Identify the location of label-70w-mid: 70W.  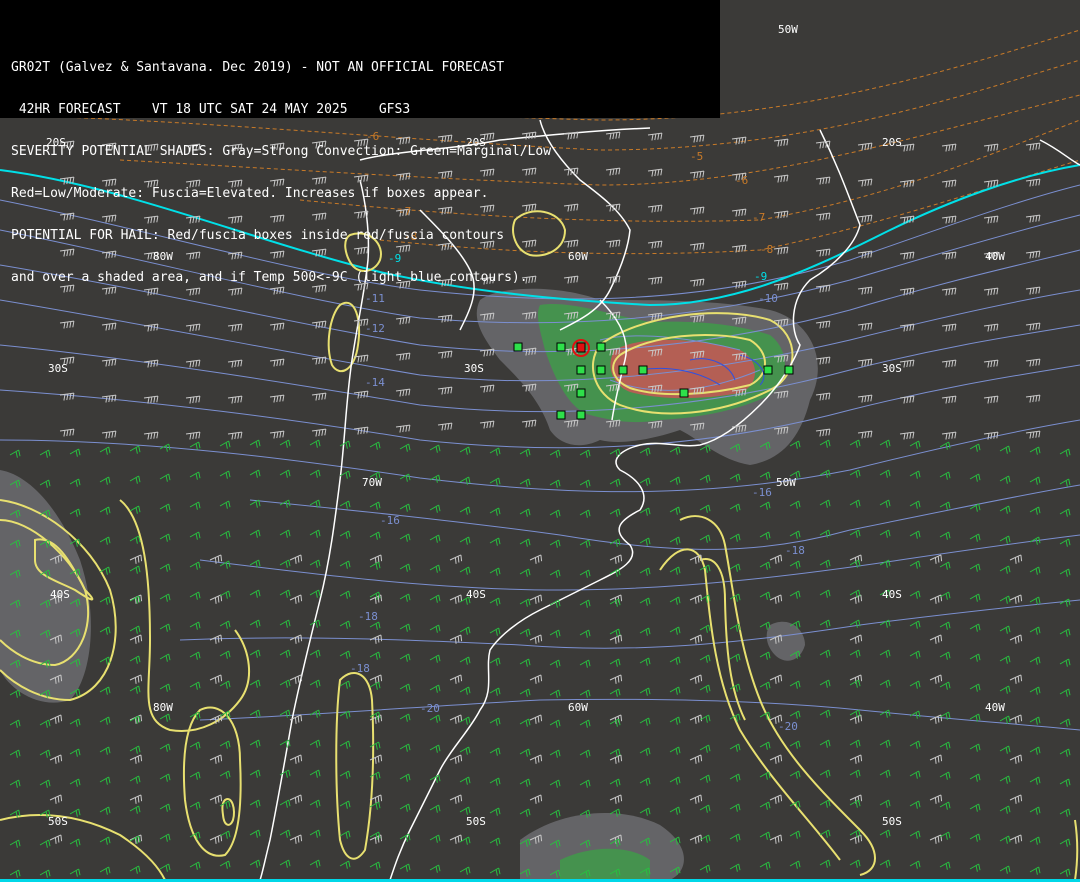
(372, 482).